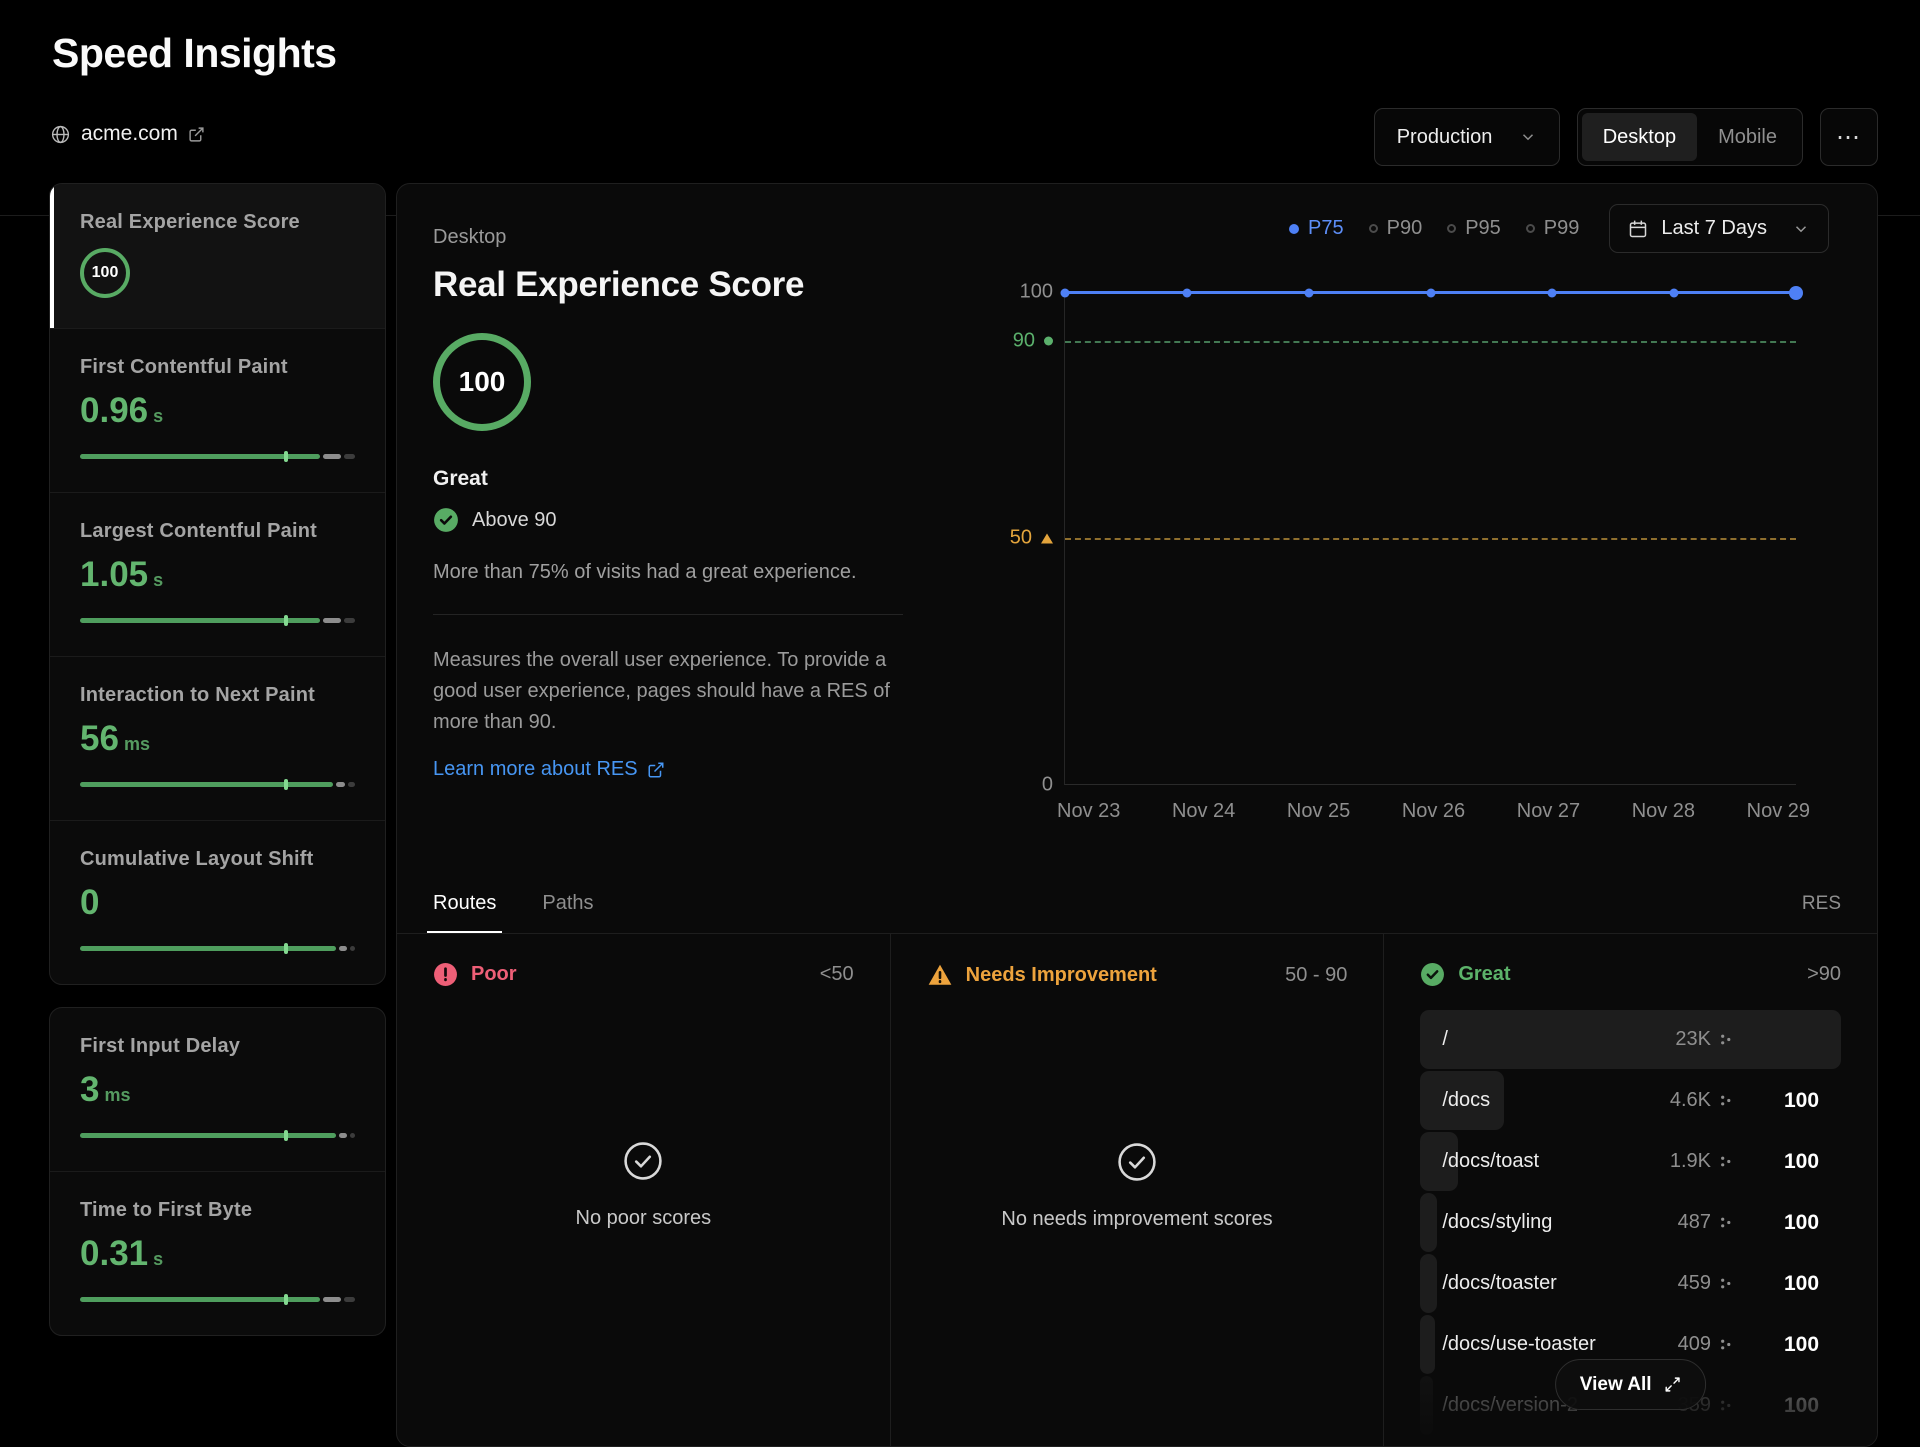  I want to click on device-tab-mobile: Mobile, so click(1747, 137).